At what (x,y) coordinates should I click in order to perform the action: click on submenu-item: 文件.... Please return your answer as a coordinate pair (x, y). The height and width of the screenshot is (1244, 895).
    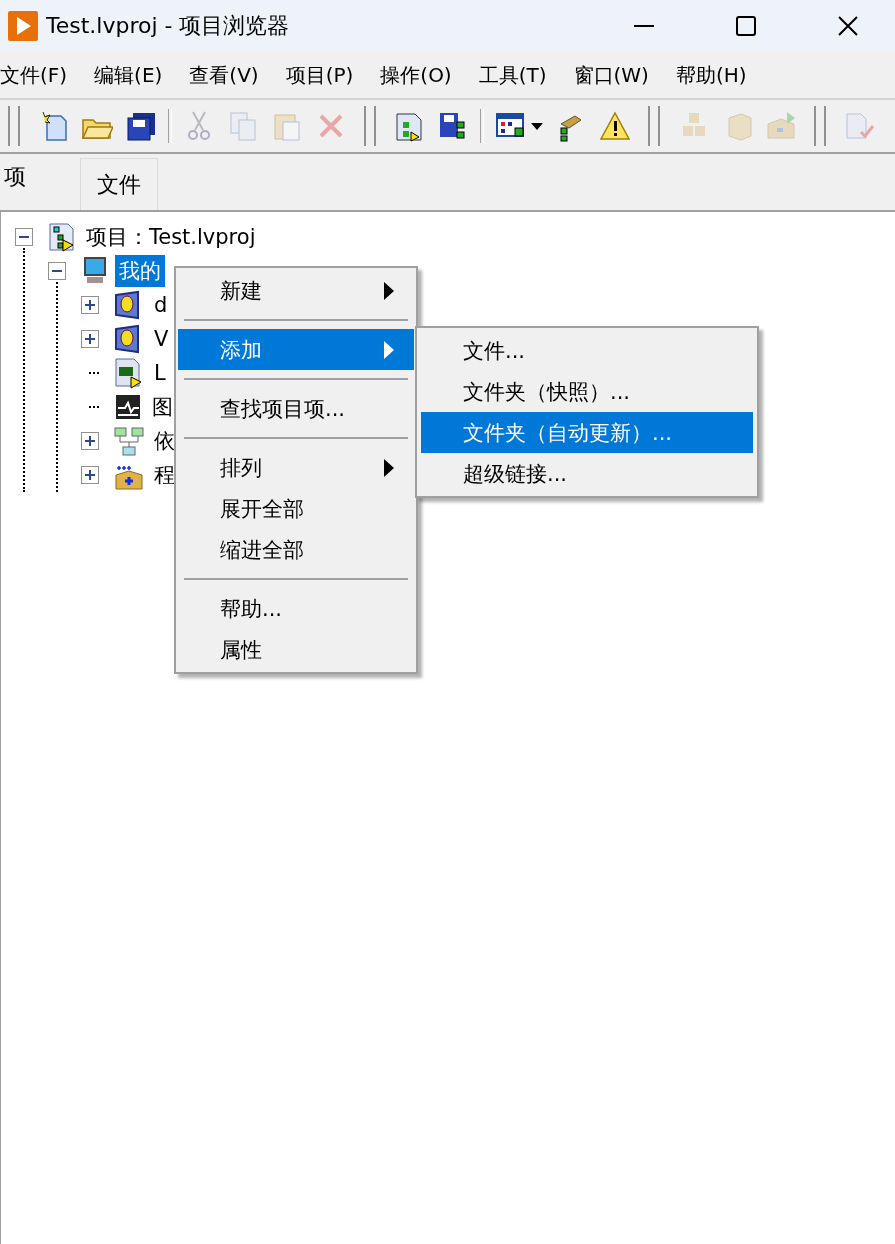
    Looking at the image, I should click on (587, 350).